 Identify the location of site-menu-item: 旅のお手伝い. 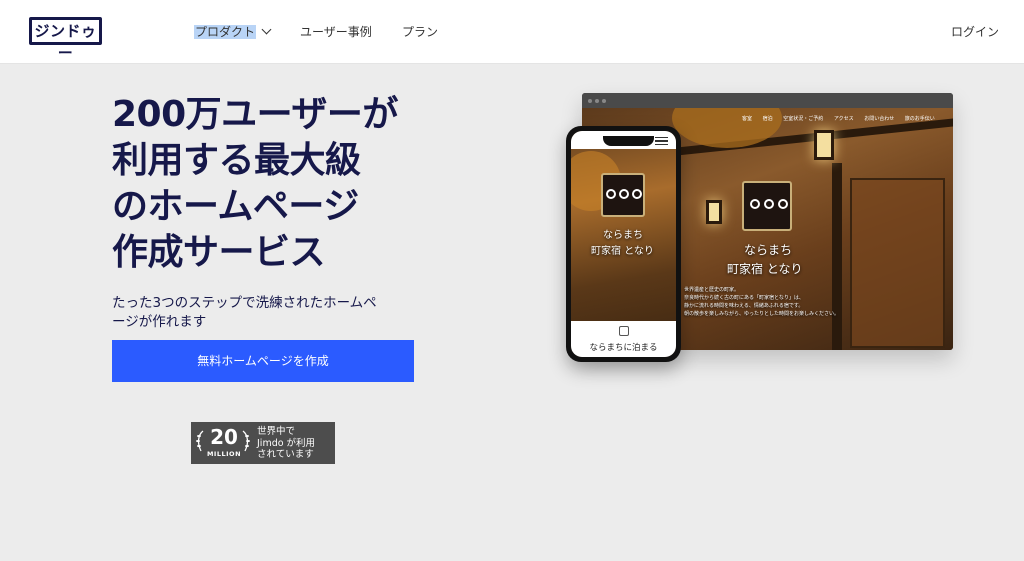
(919, 119).